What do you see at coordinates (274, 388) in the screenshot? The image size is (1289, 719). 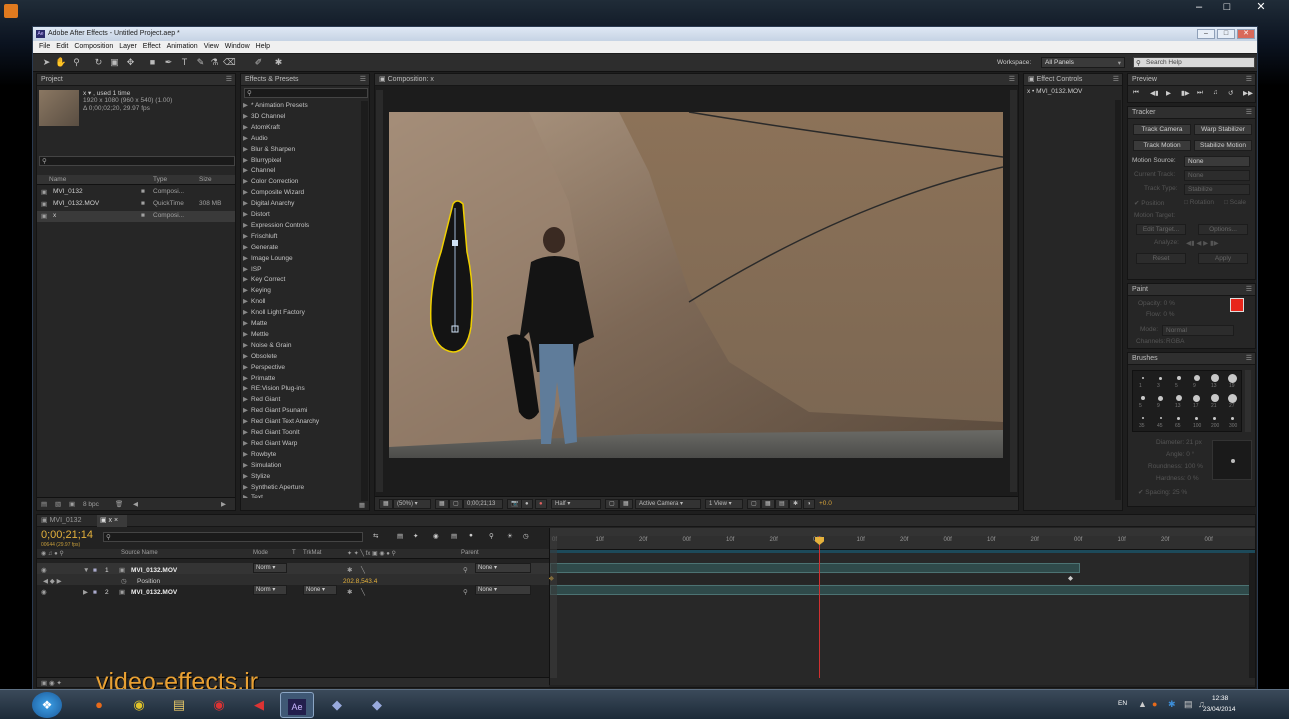 I see `effect-category: ▶ RE:Vision Plug-ins` at bounding box center [274, 388].